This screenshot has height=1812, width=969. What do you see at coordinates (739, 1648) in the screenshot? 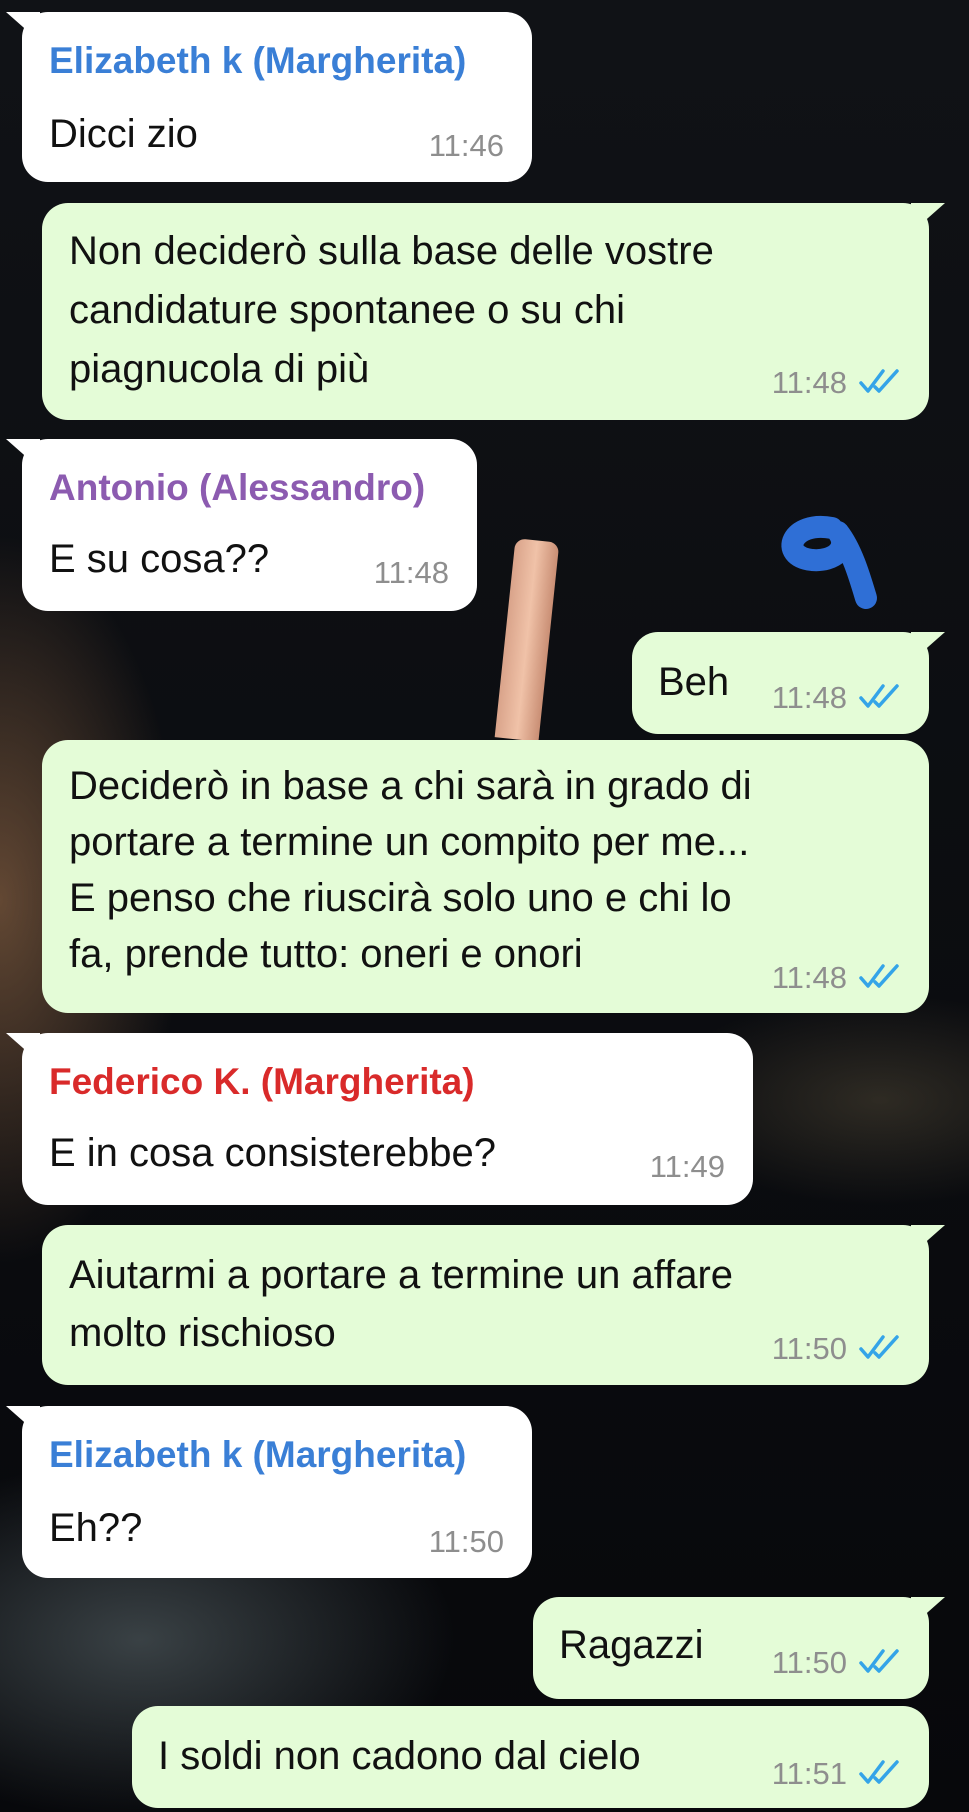
I see `outgoing-message-bubble: Ragazzi 11:50` at bounding box center [739, 1648].